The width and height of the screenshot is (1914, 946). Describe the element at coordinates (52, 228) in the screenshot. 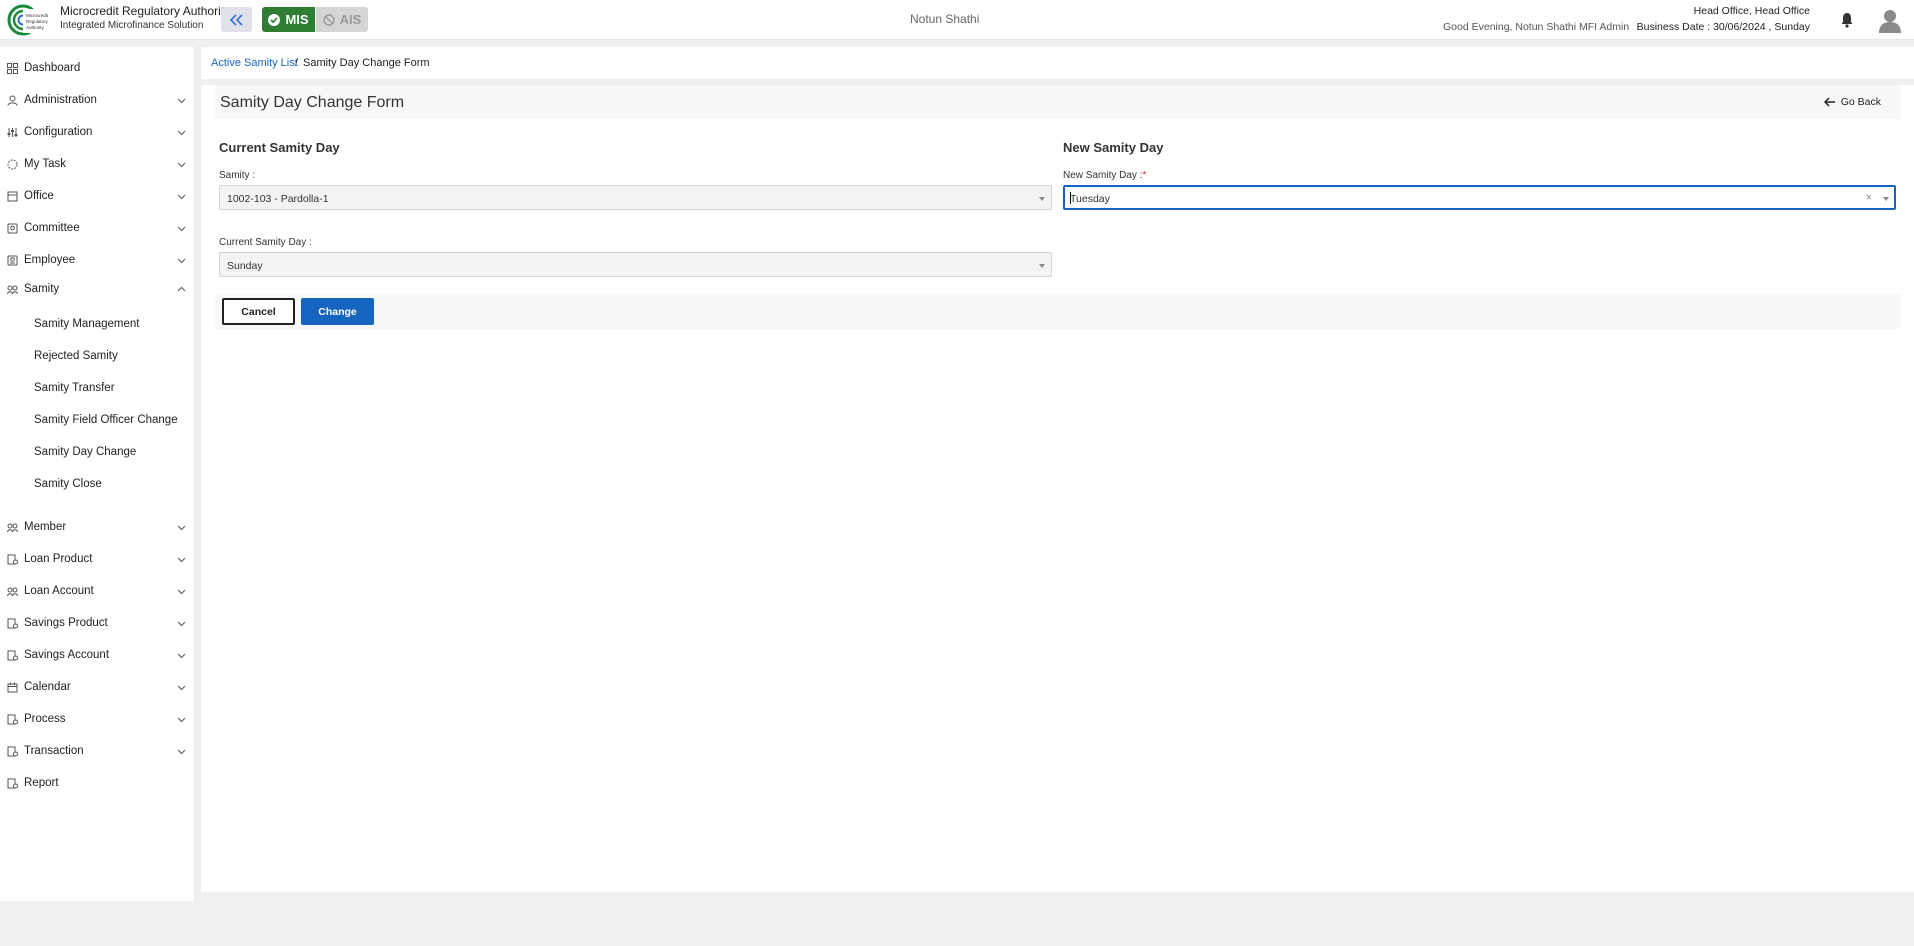

I see `sidebar-item-label: Committee` at that location.